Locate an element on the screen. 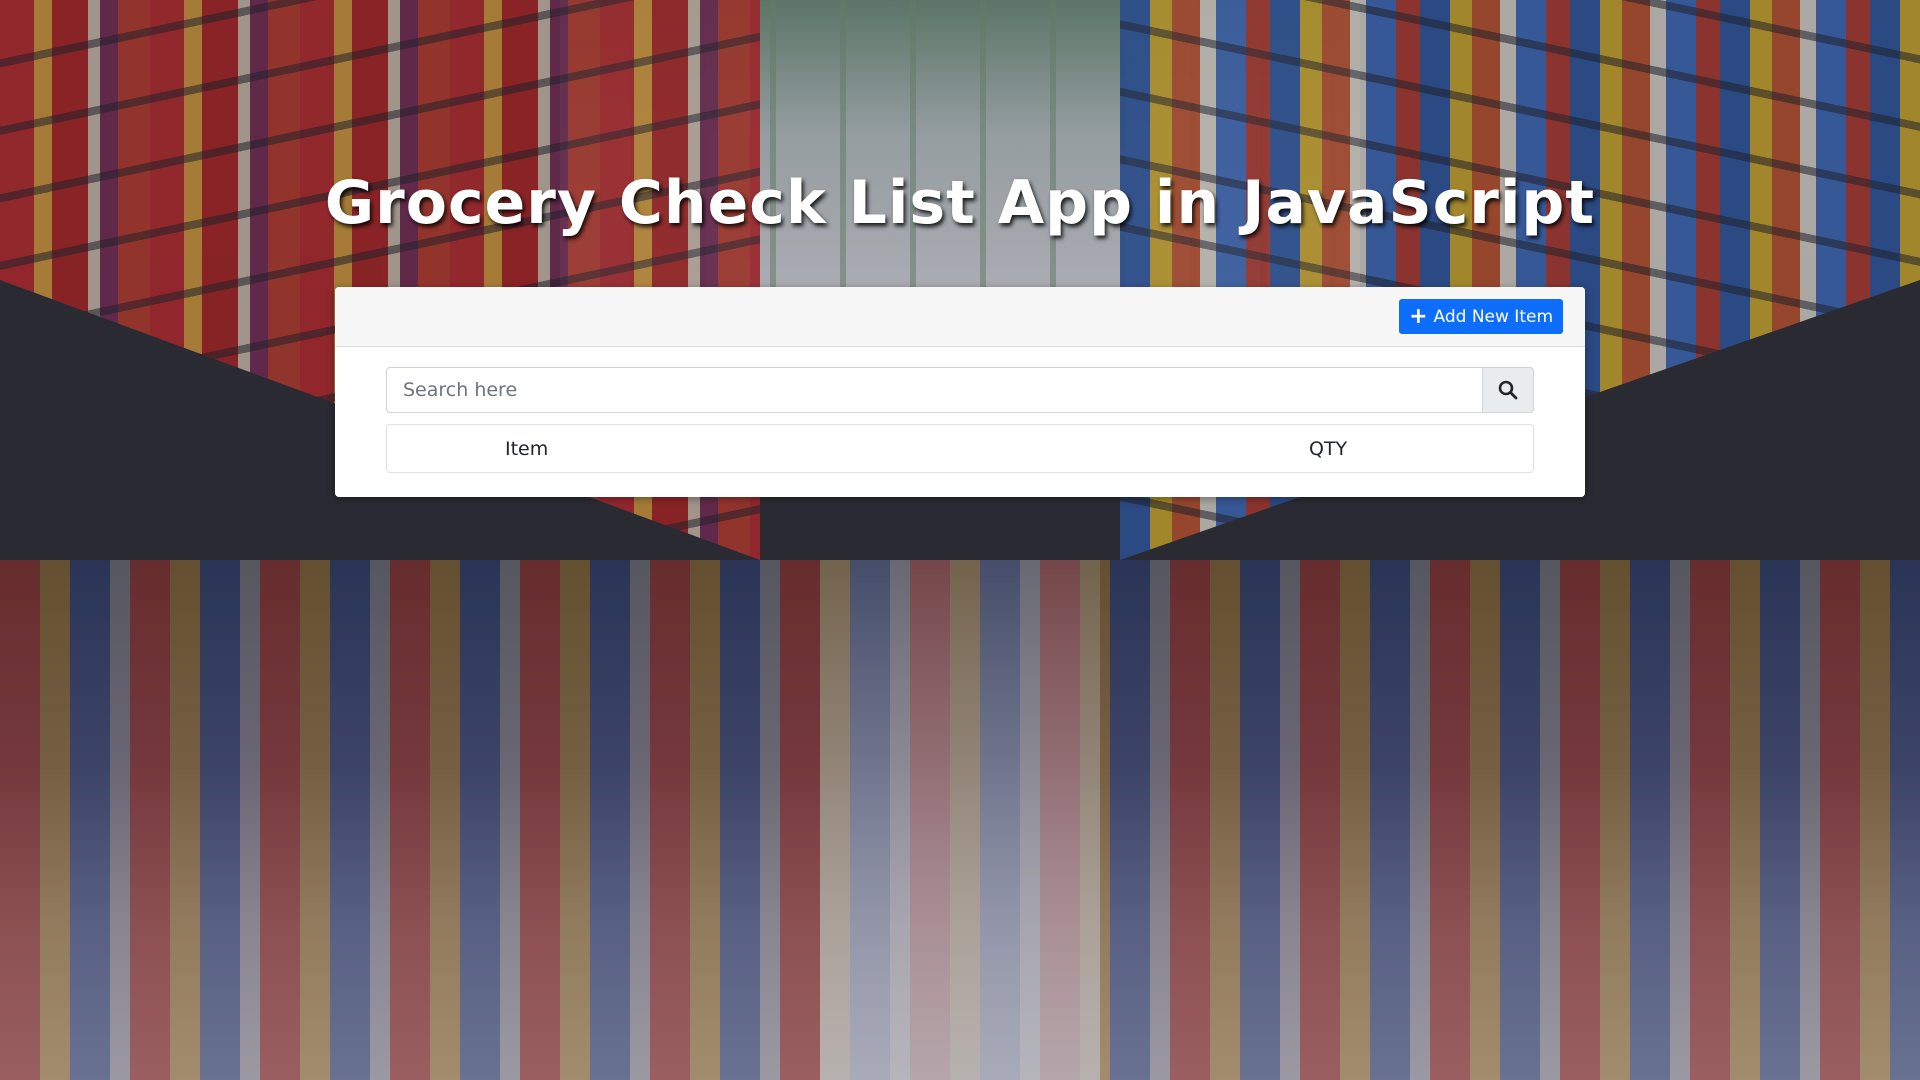 Image resolution: width=1920 pixels, height=1080 pixels. grocery-card: + Add New Item Item QTY is located at coordinates (960, 392).